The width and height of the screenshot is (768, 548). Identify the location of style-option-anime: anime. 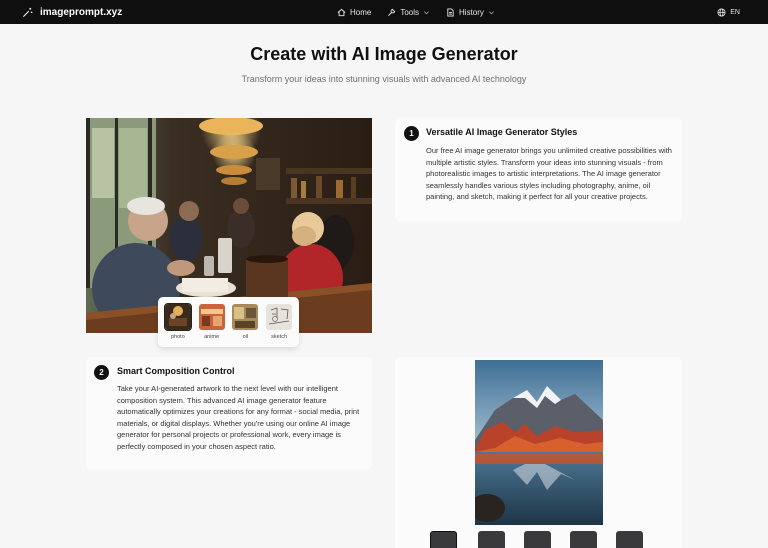
(212, 325).